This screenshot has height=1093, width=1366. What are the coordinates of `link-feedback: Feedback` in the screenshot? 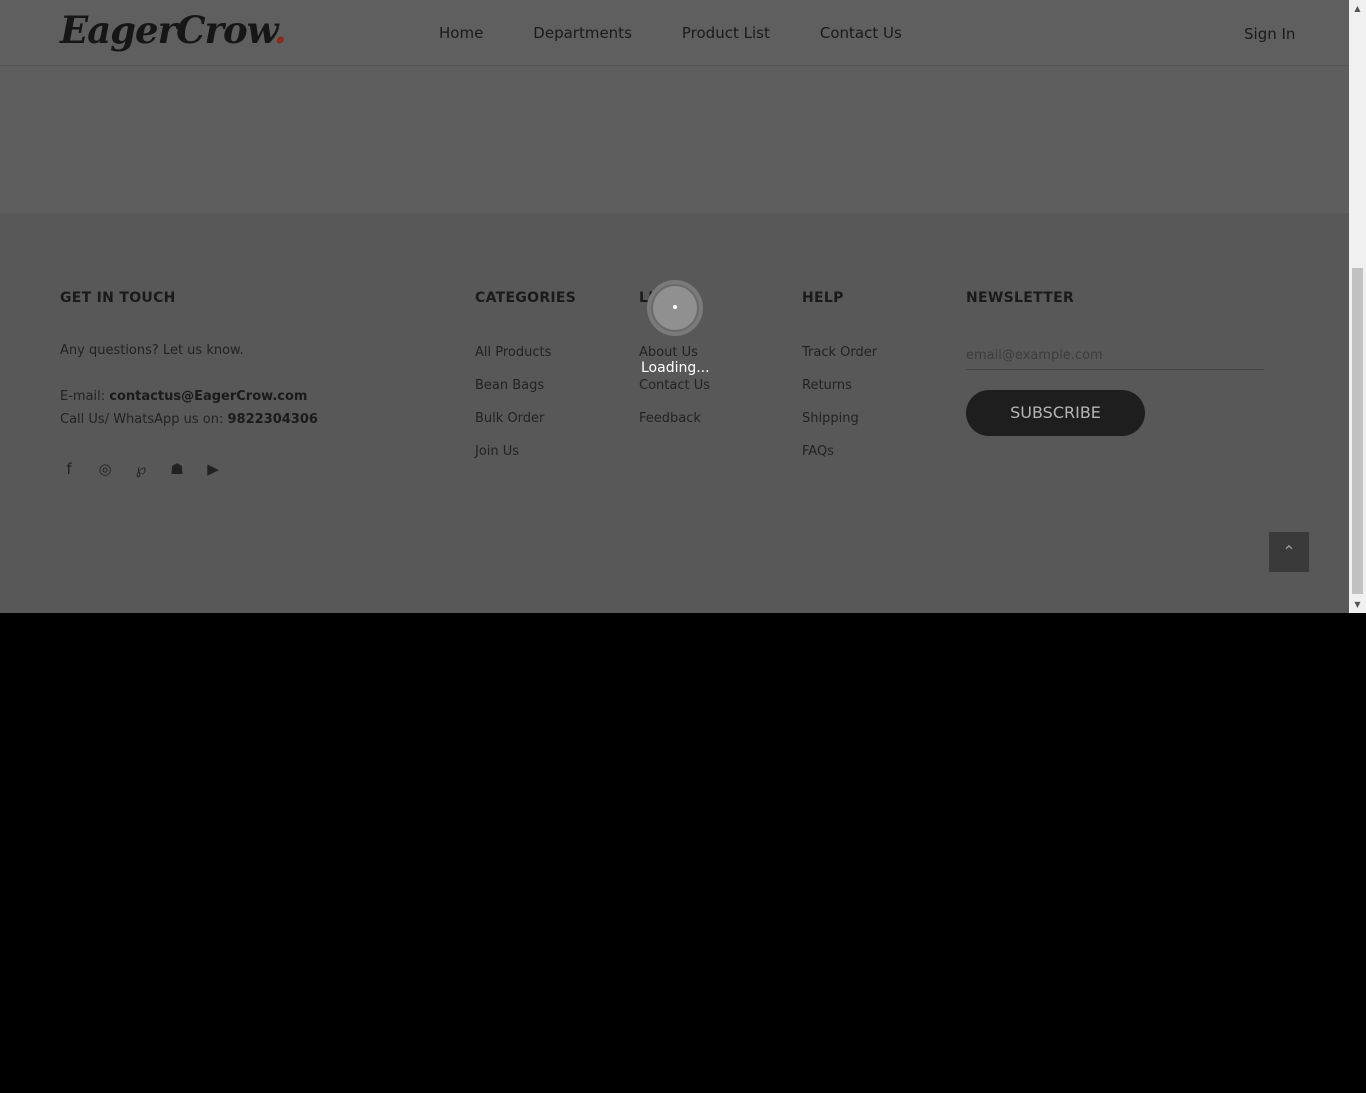 It's located at (670, 418).